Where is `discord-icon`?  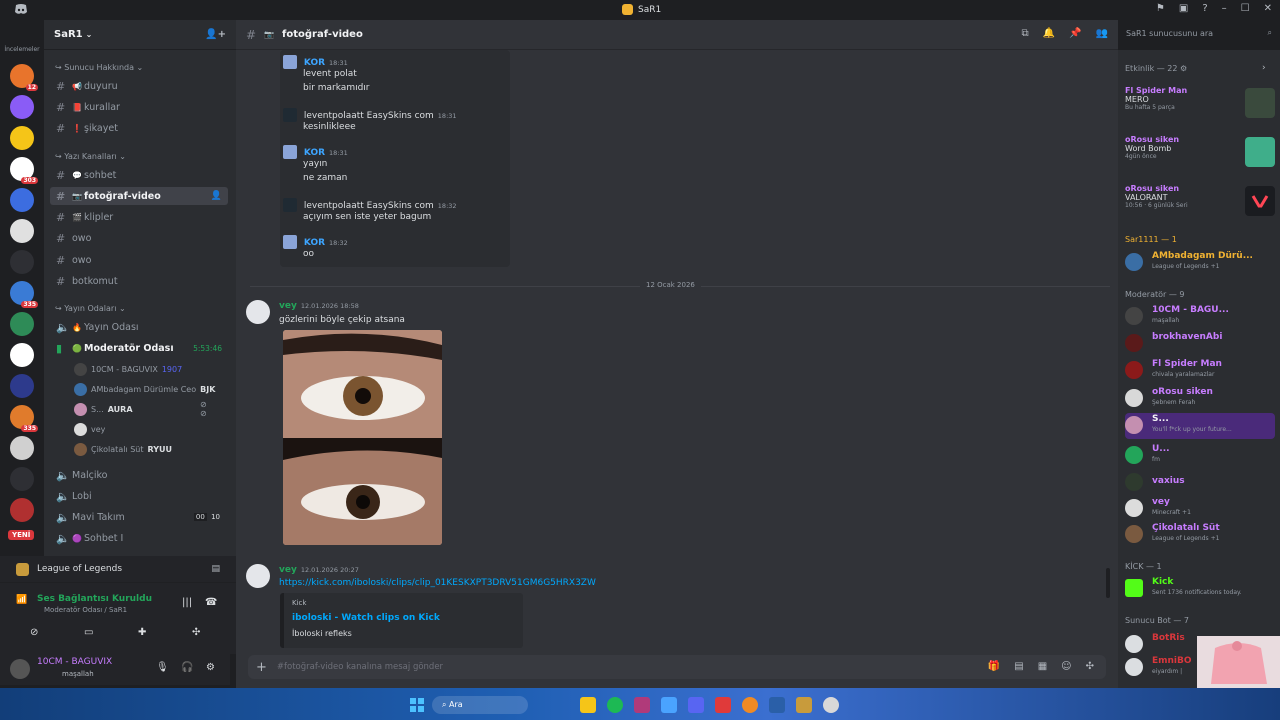 discord-icon is located at coordinates (696, 705).